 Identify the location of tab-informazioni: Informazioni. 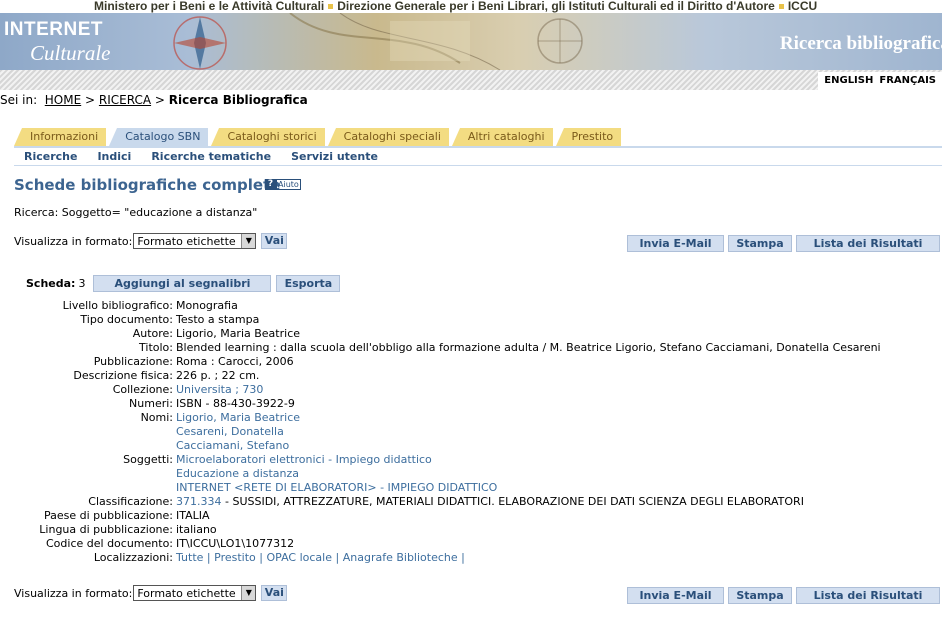
(60, 137).